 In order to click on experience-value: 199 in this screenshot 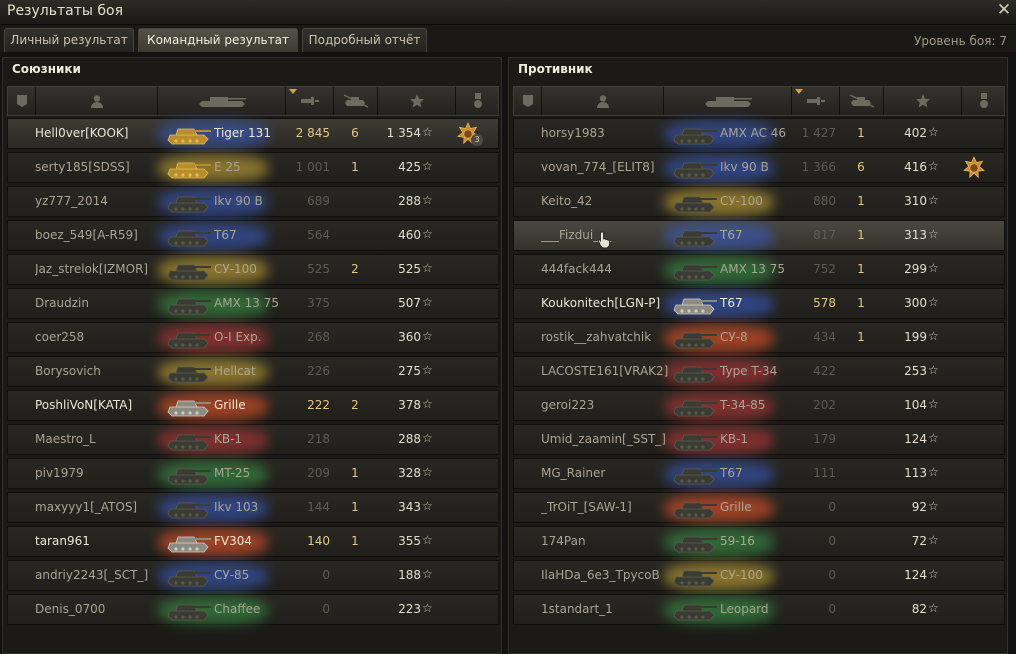, I will do `click(915, 337)`.